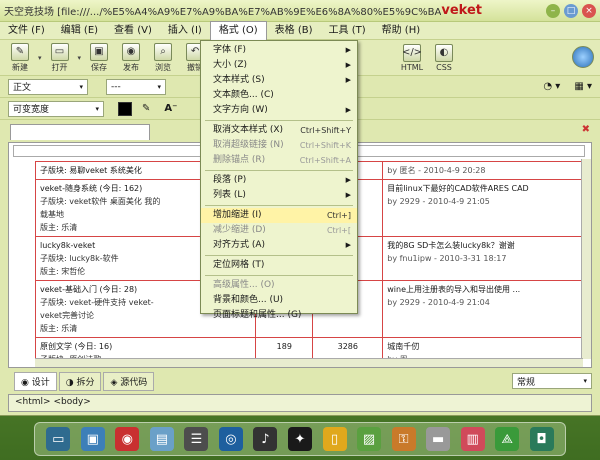  What do you see at coordinates (196, 439) in the screenshot?
I see `tasks-icon: ☰` at bounding box center [196, 439].